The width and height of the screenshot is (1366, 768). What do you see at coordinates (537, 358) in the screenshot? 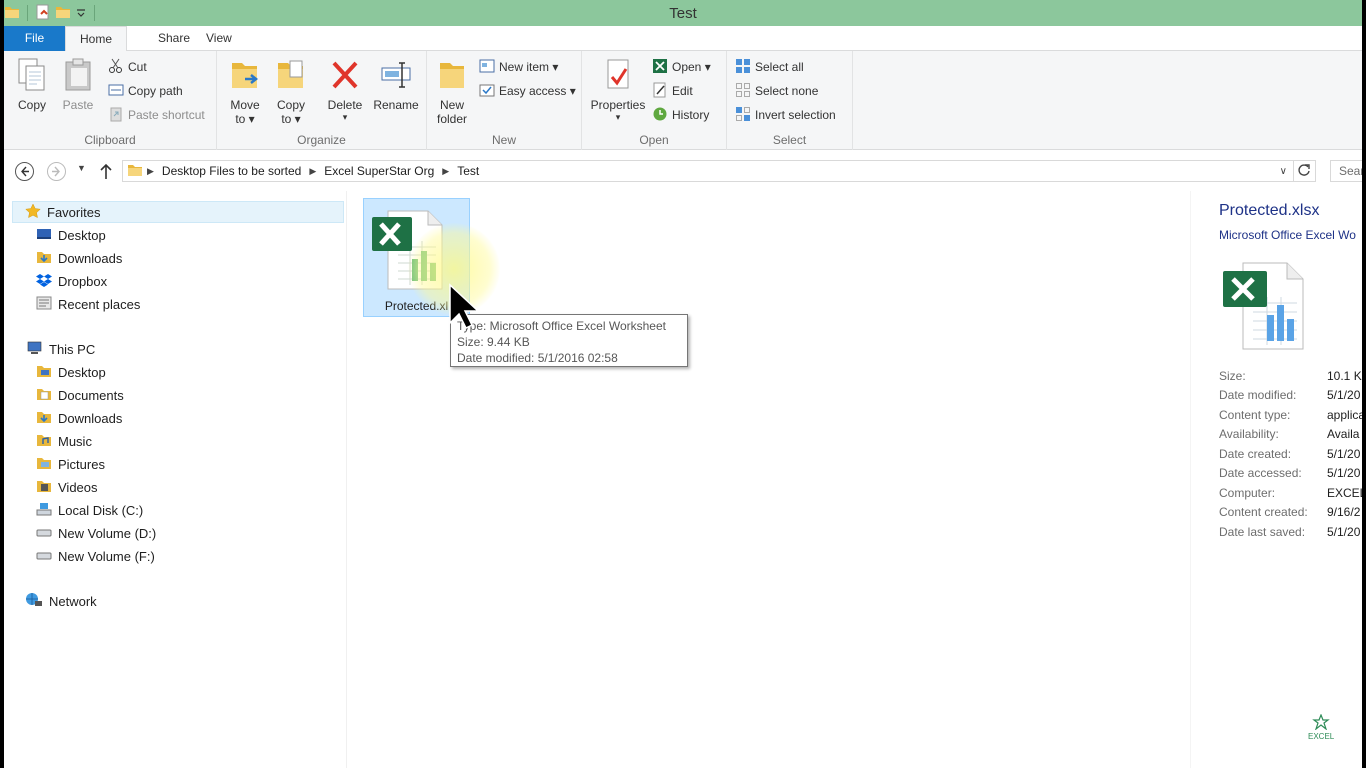
I see `tooltip-date-modified: Date modified: 5/1/2016 02:58` at bounding box center [537, 358].